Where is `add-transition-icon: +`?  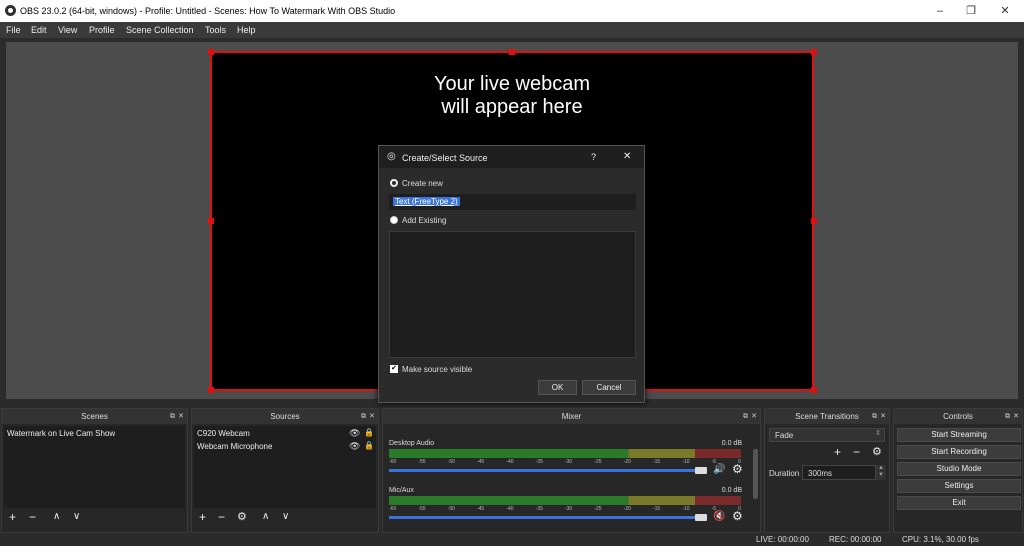 add-transition-icon: + is located at coordinates (837, 452).